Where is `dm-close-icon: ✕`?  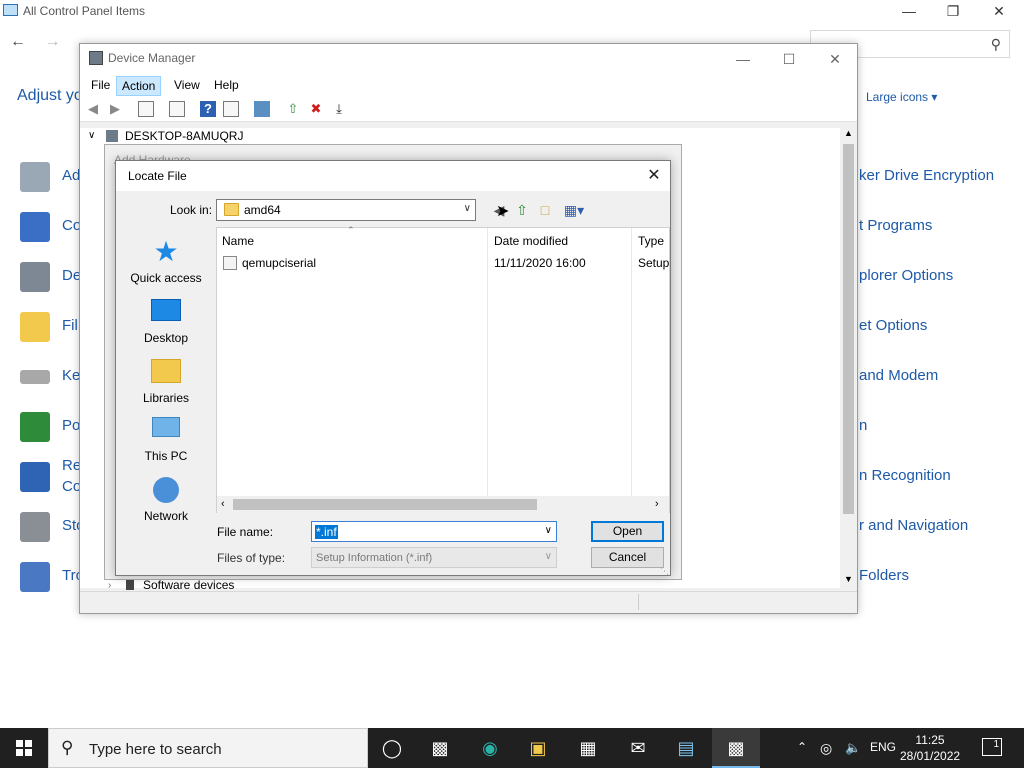 dm-close-icon: ✕ is located at coordinates (835, 59).